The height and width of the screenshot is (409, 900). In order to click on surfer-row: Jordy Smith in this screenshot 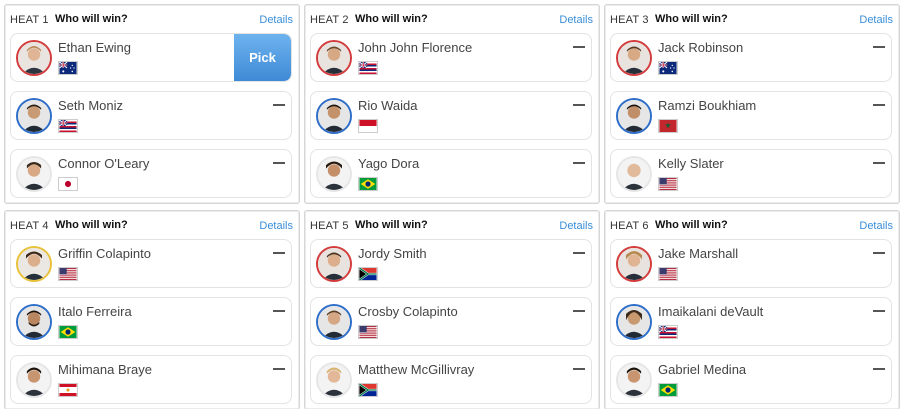, I will do `click(451, 263)`.